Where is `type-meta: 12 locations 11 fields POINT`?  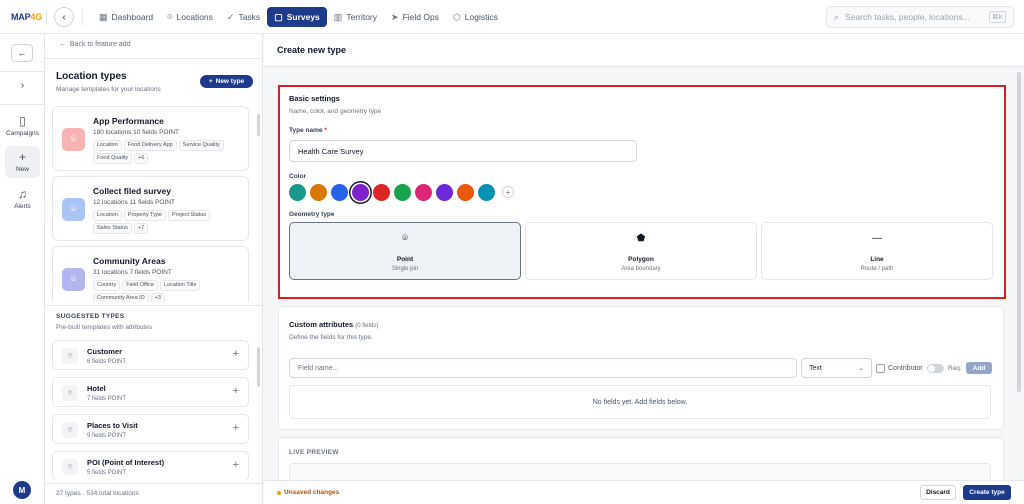 type-meta: 12 locations 11 fields POINT is located at coordinates (134, 202).